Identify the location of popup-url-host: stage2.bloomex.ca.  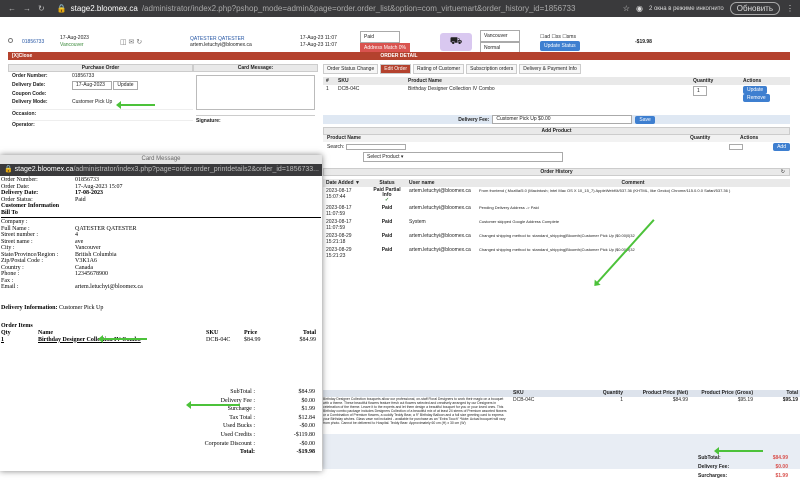
(44, 169).